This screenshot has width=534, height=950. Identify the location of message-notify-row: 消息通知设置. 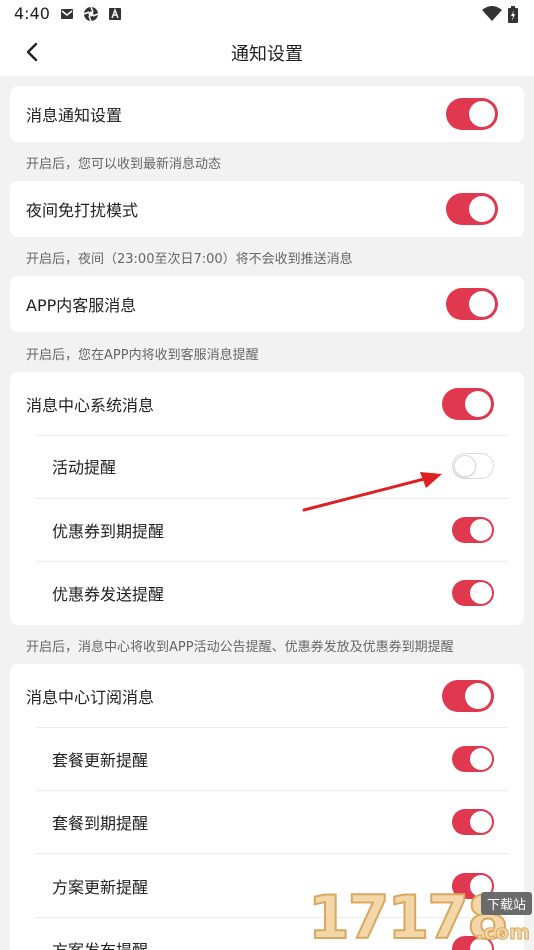
(267, 114).